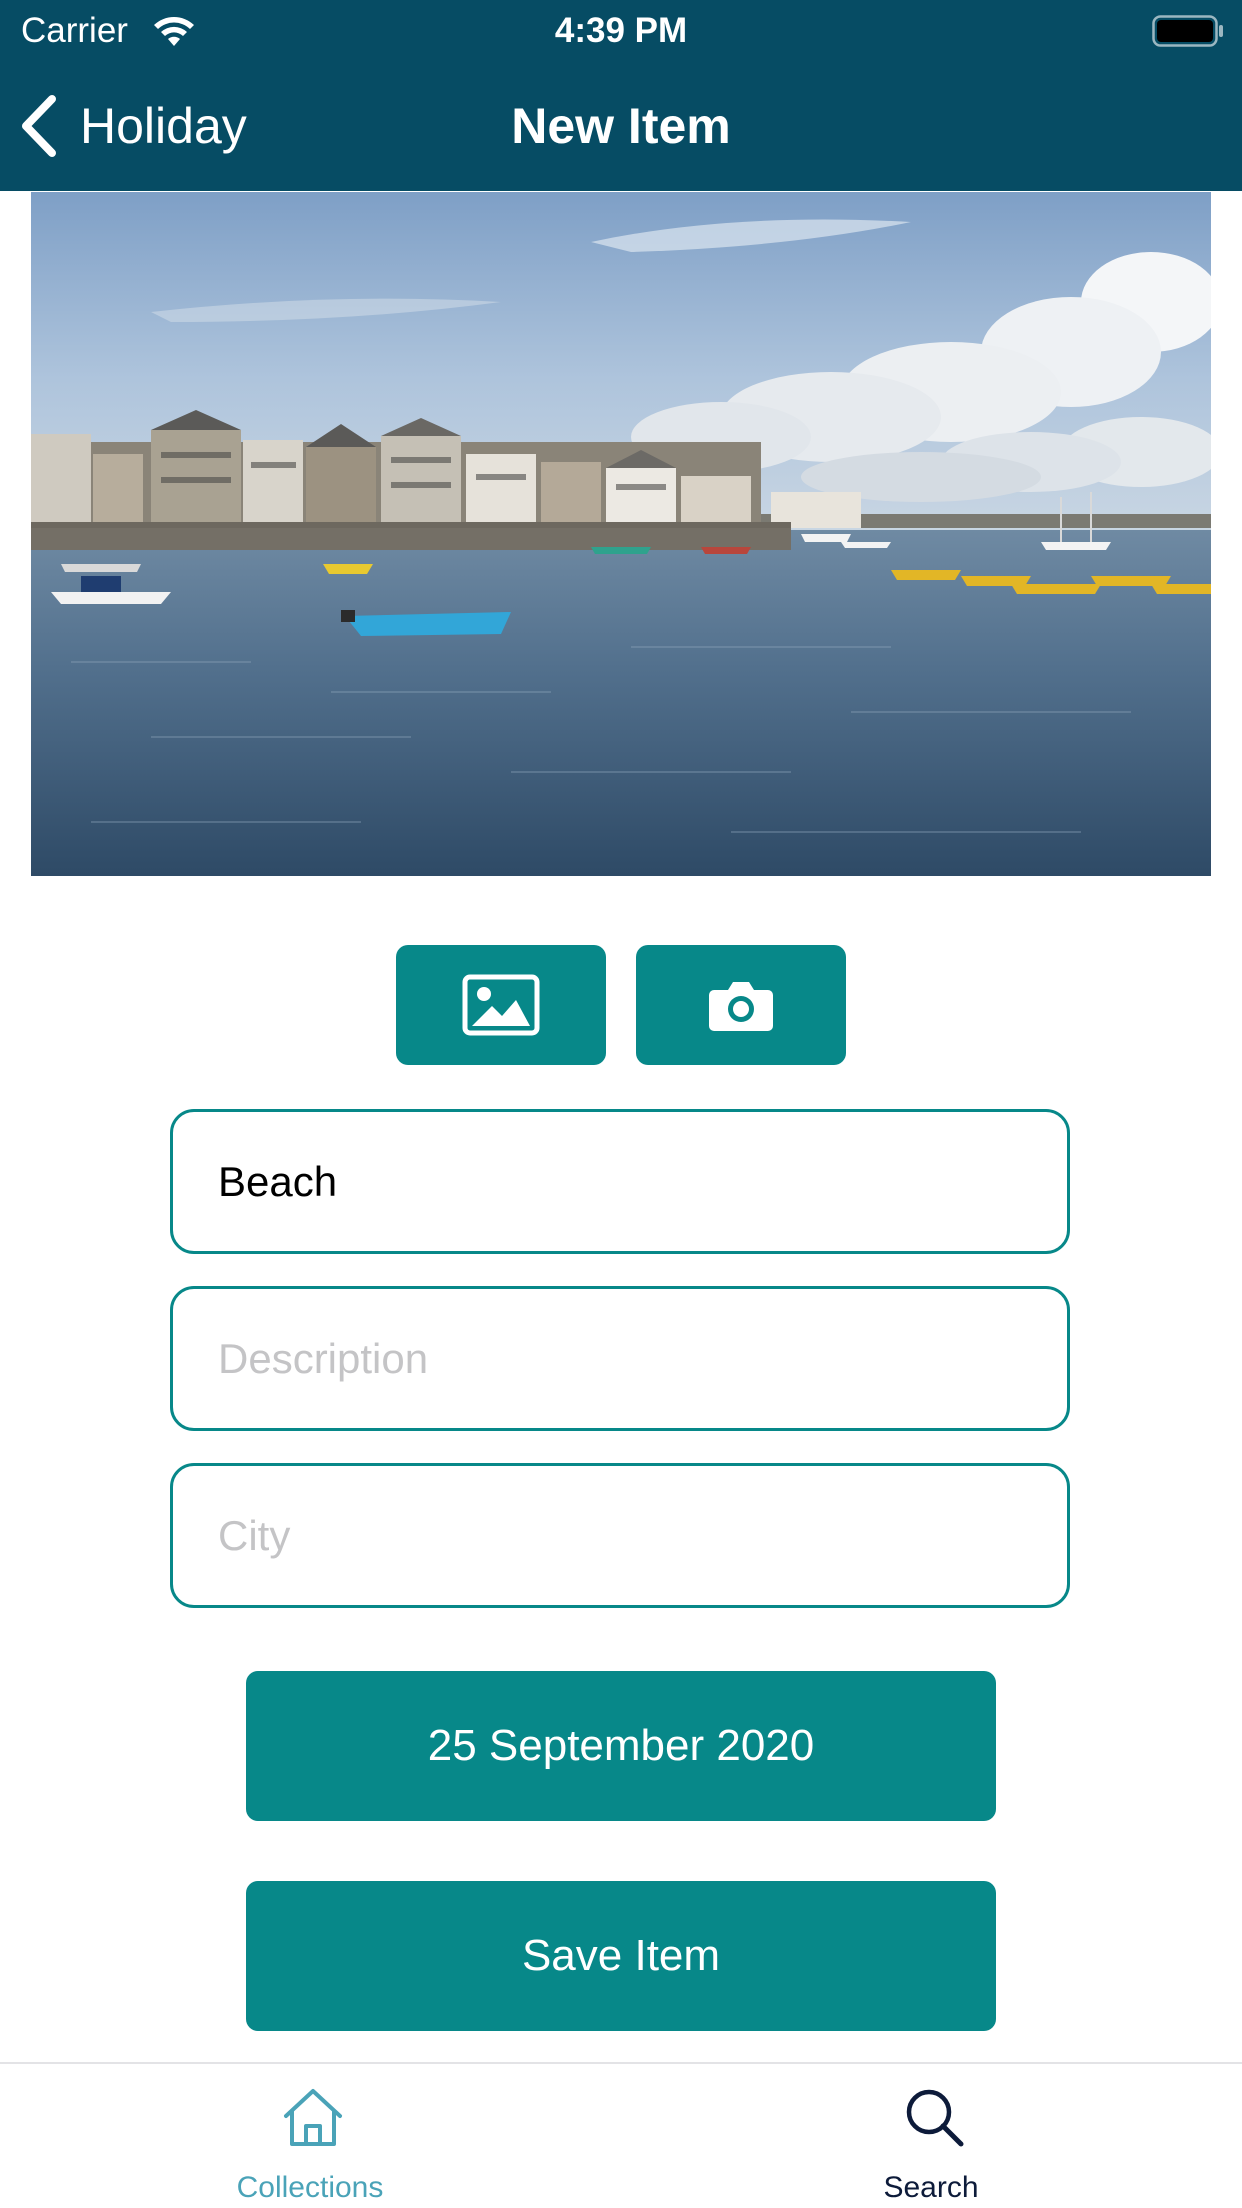 The image size is (1242, 2208). What do you see at coordinates (1187, 31) in the screenshot?
I see `battery-icon` at bounding box center [1187, 31].